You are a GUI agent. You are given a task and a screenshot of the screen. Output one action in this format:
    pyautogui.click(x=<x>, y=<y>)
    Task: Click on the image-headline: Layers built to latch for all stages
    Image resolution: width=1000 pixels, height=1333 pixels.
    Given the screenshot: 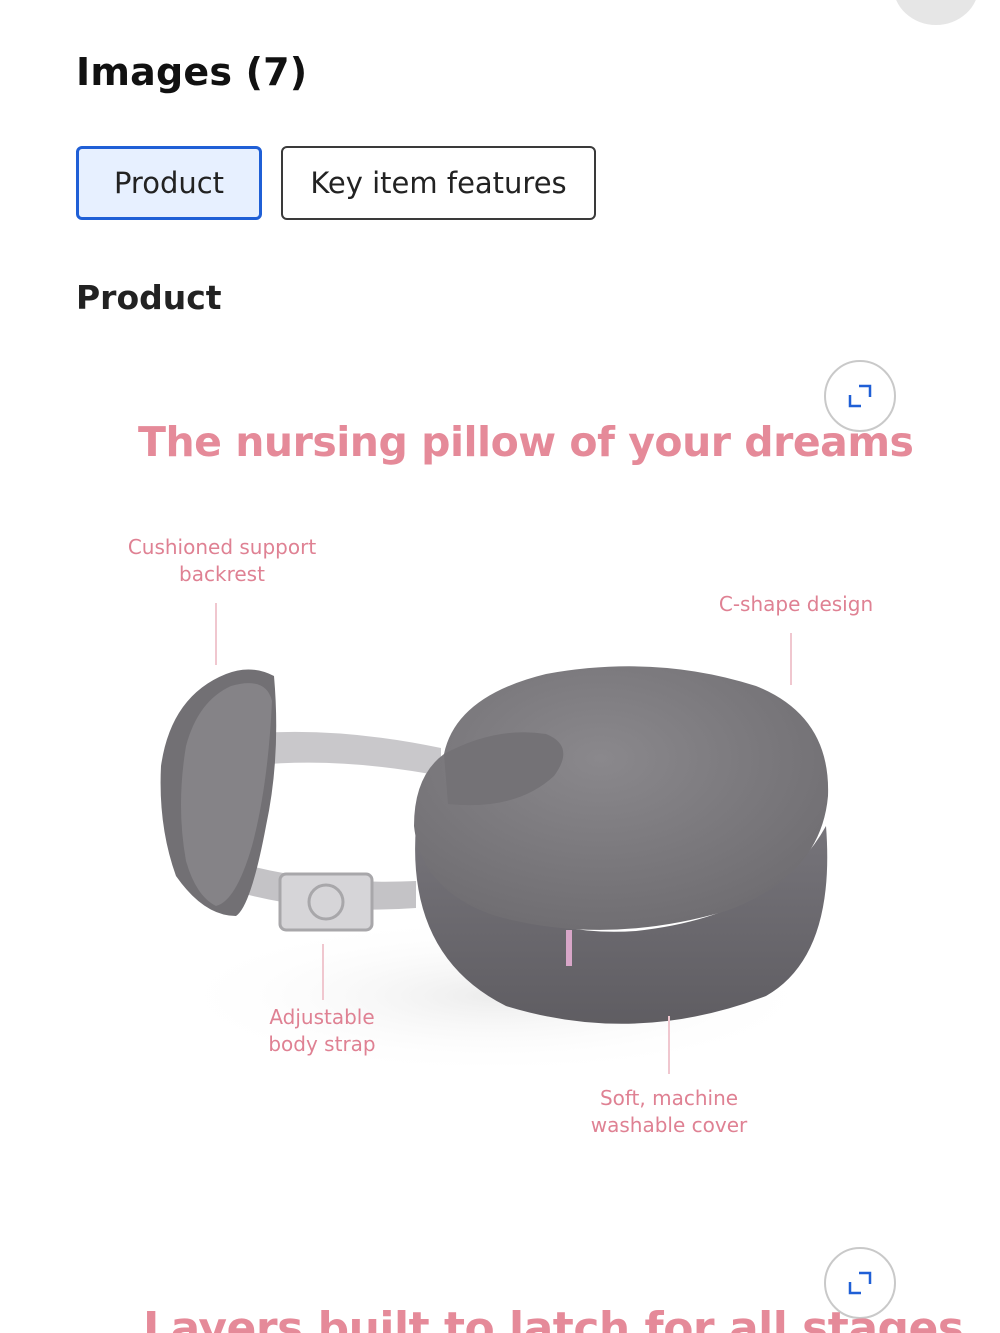 What is the action you would take?
    pyautogui.click(x=553, y=1318)
    